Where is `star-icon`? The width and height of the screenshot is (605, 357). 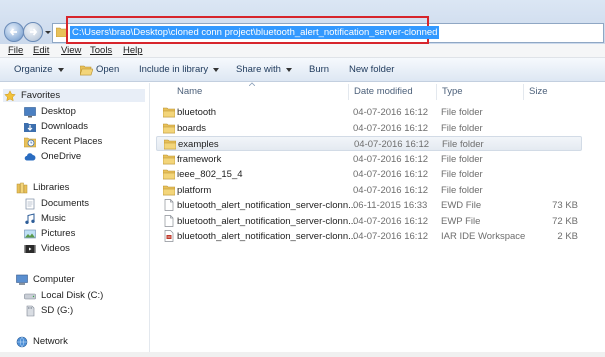 star-icon is located at coordinates (10, 96).